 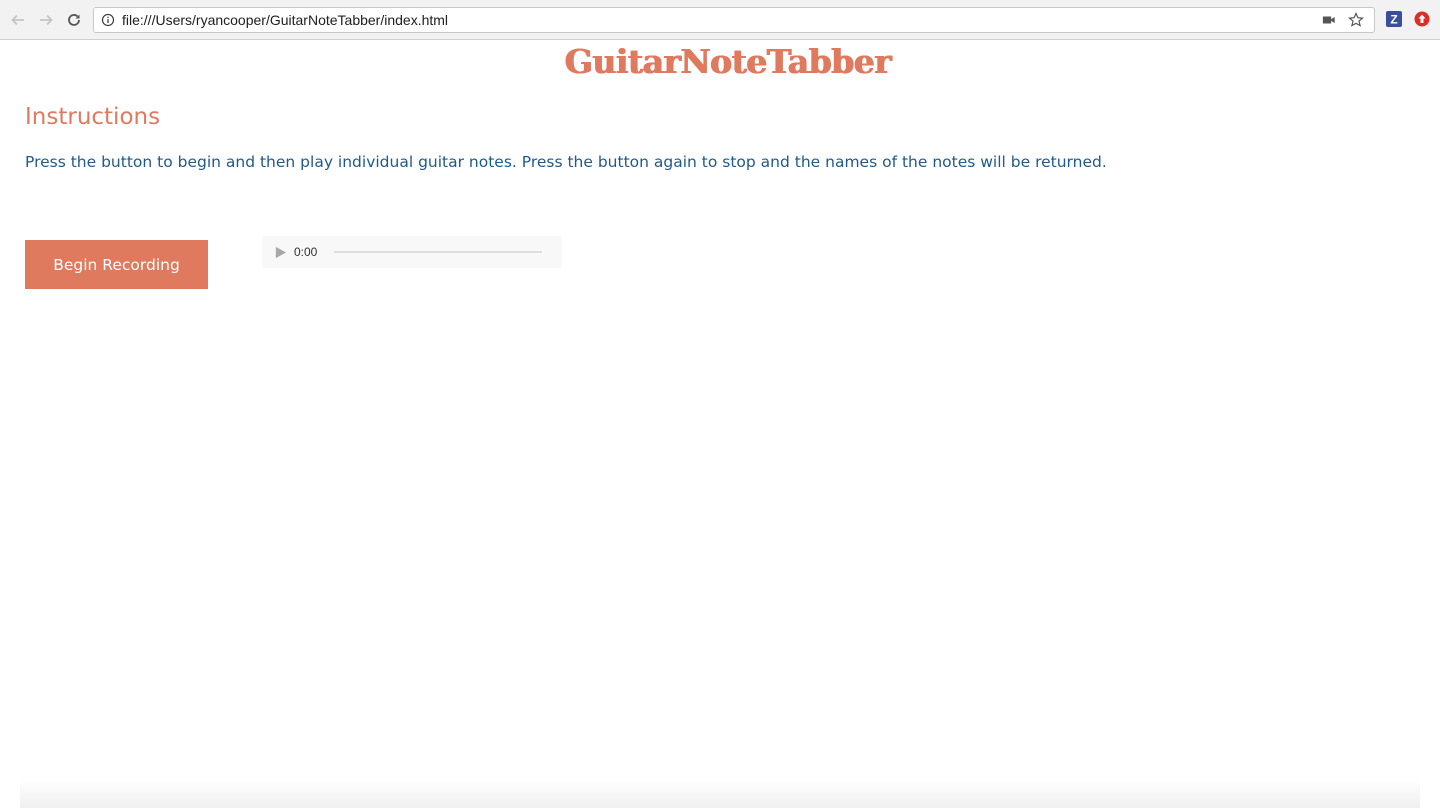 What do you see at coordinates (93, 117) in the screenshot?
I see `instructions-heading: Instructions` at bounding box center [93, 117].